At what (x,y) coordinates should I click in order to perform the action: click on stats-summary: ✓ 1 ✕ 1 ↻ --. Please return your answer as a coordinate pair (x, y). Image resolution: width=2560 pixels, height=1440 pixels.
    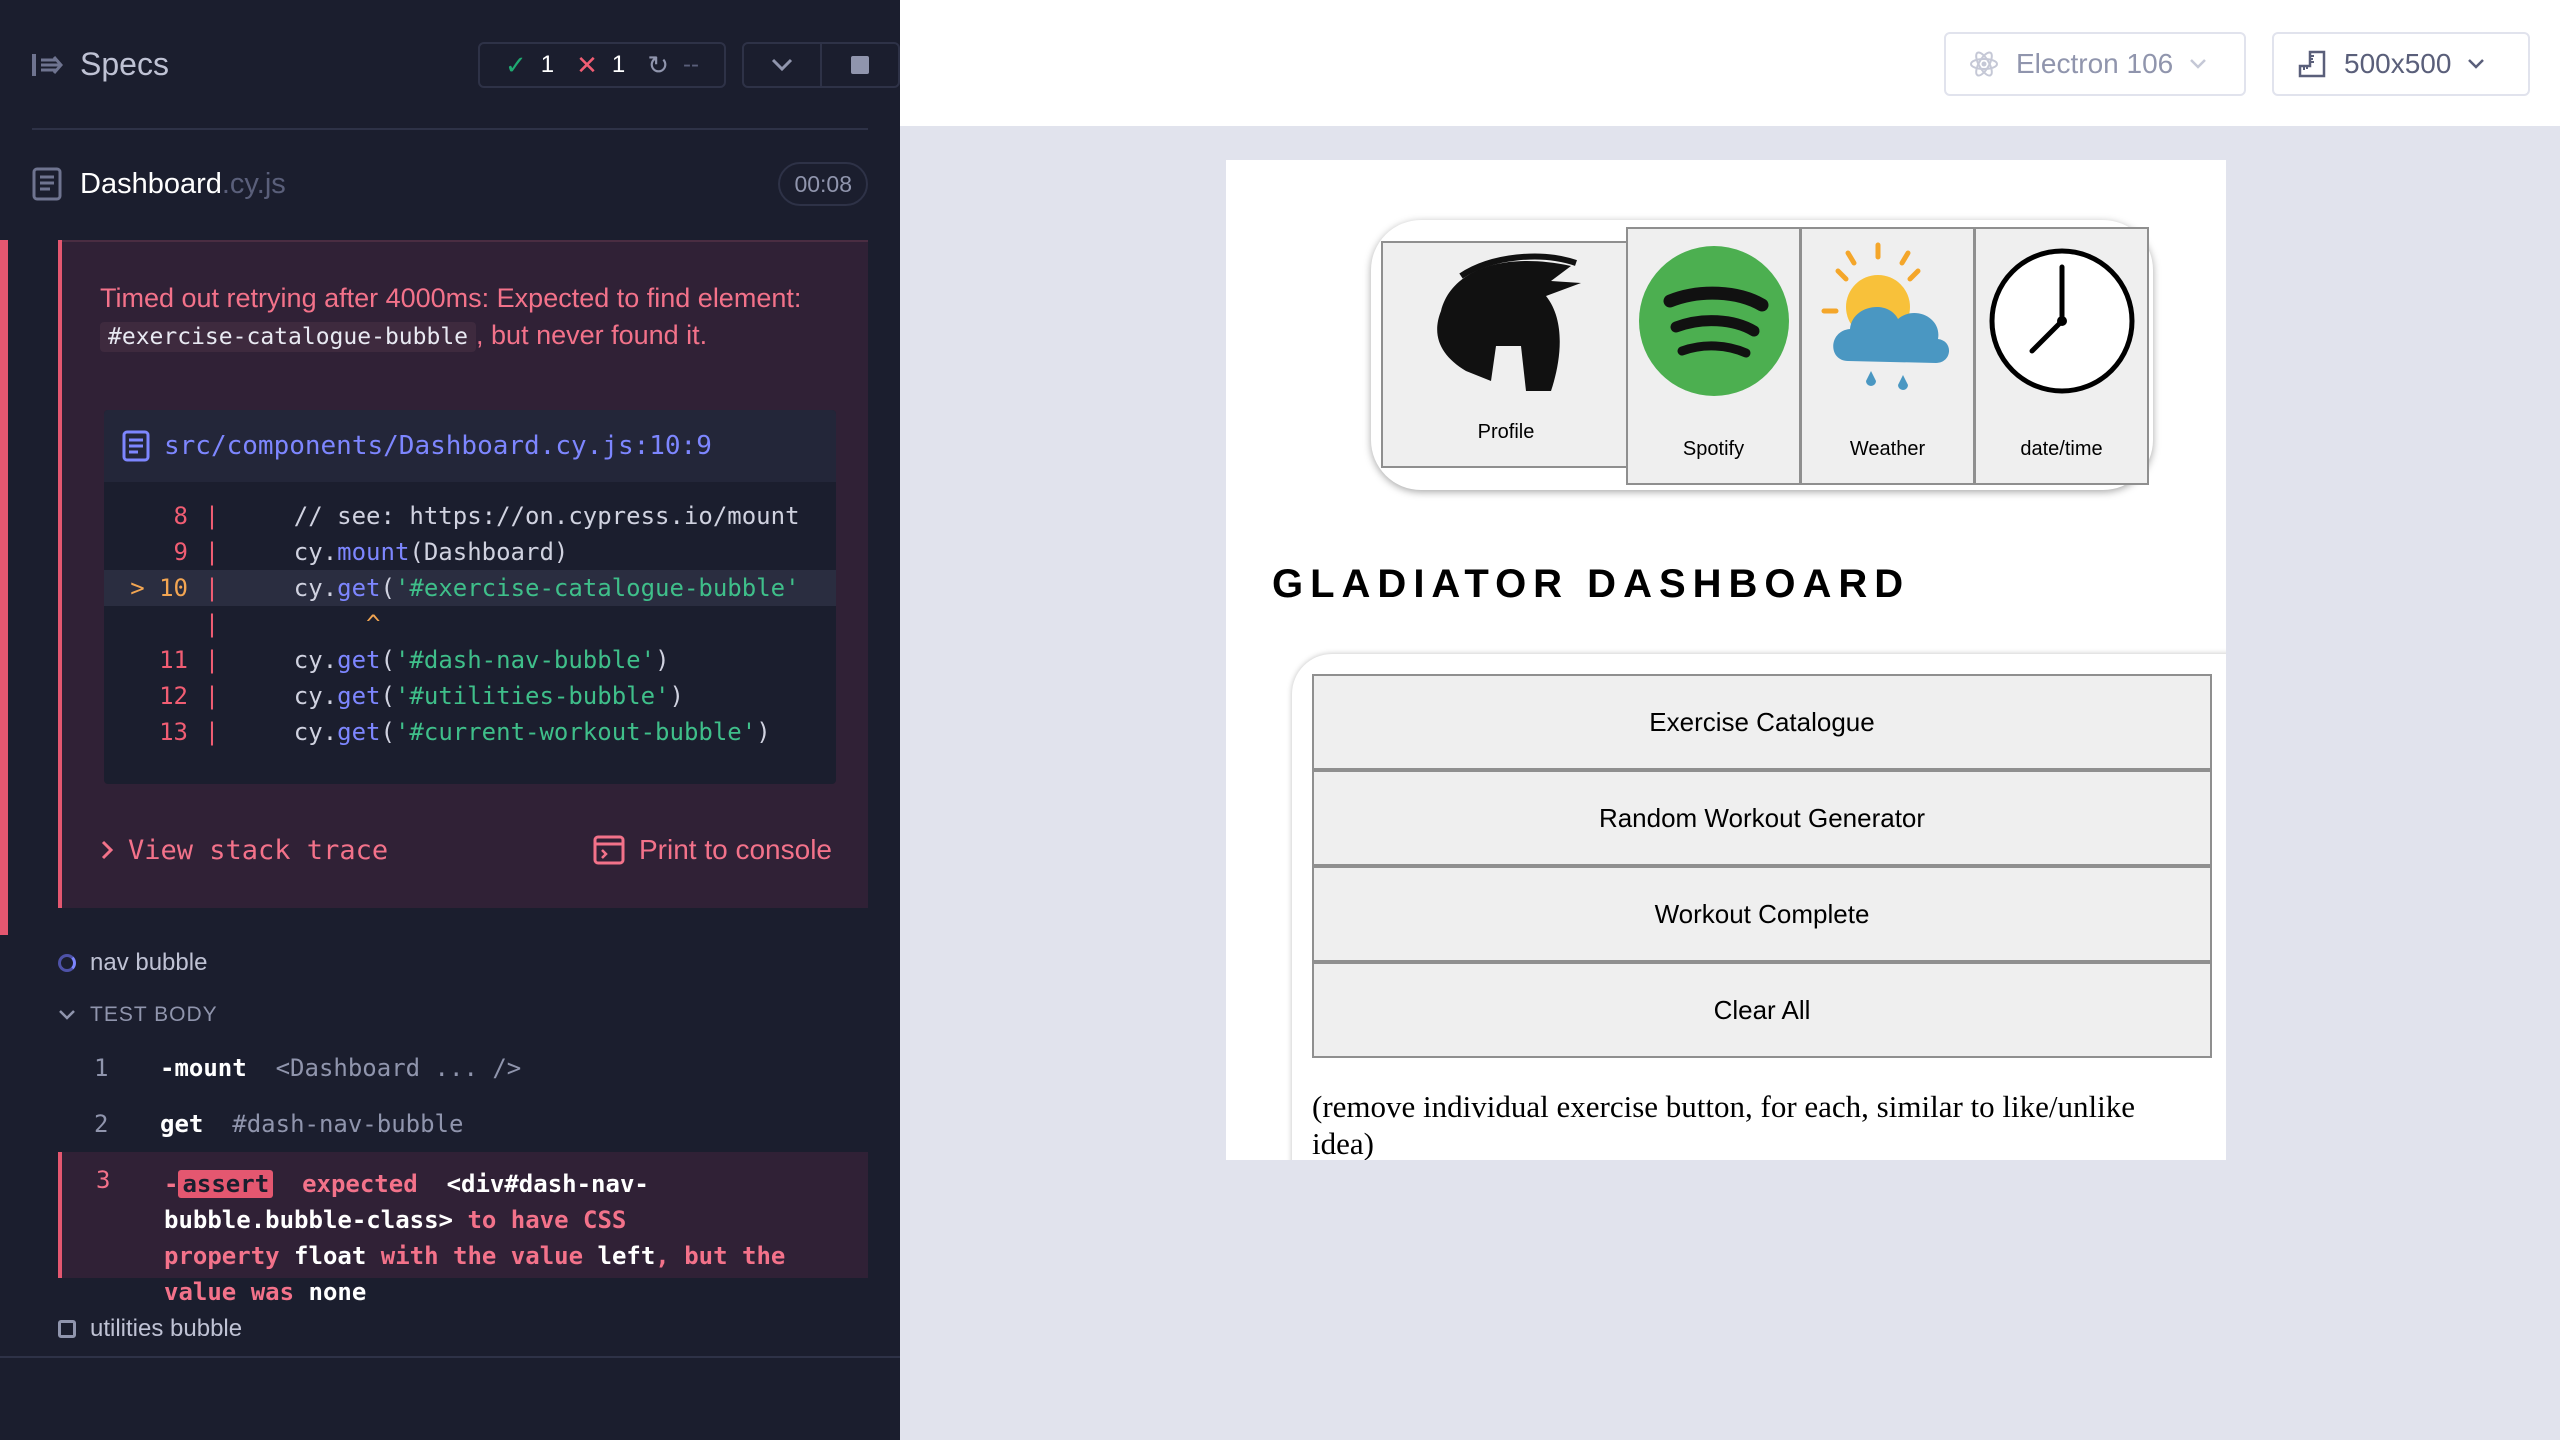
    Looking at the image, I should click on (602, 65).